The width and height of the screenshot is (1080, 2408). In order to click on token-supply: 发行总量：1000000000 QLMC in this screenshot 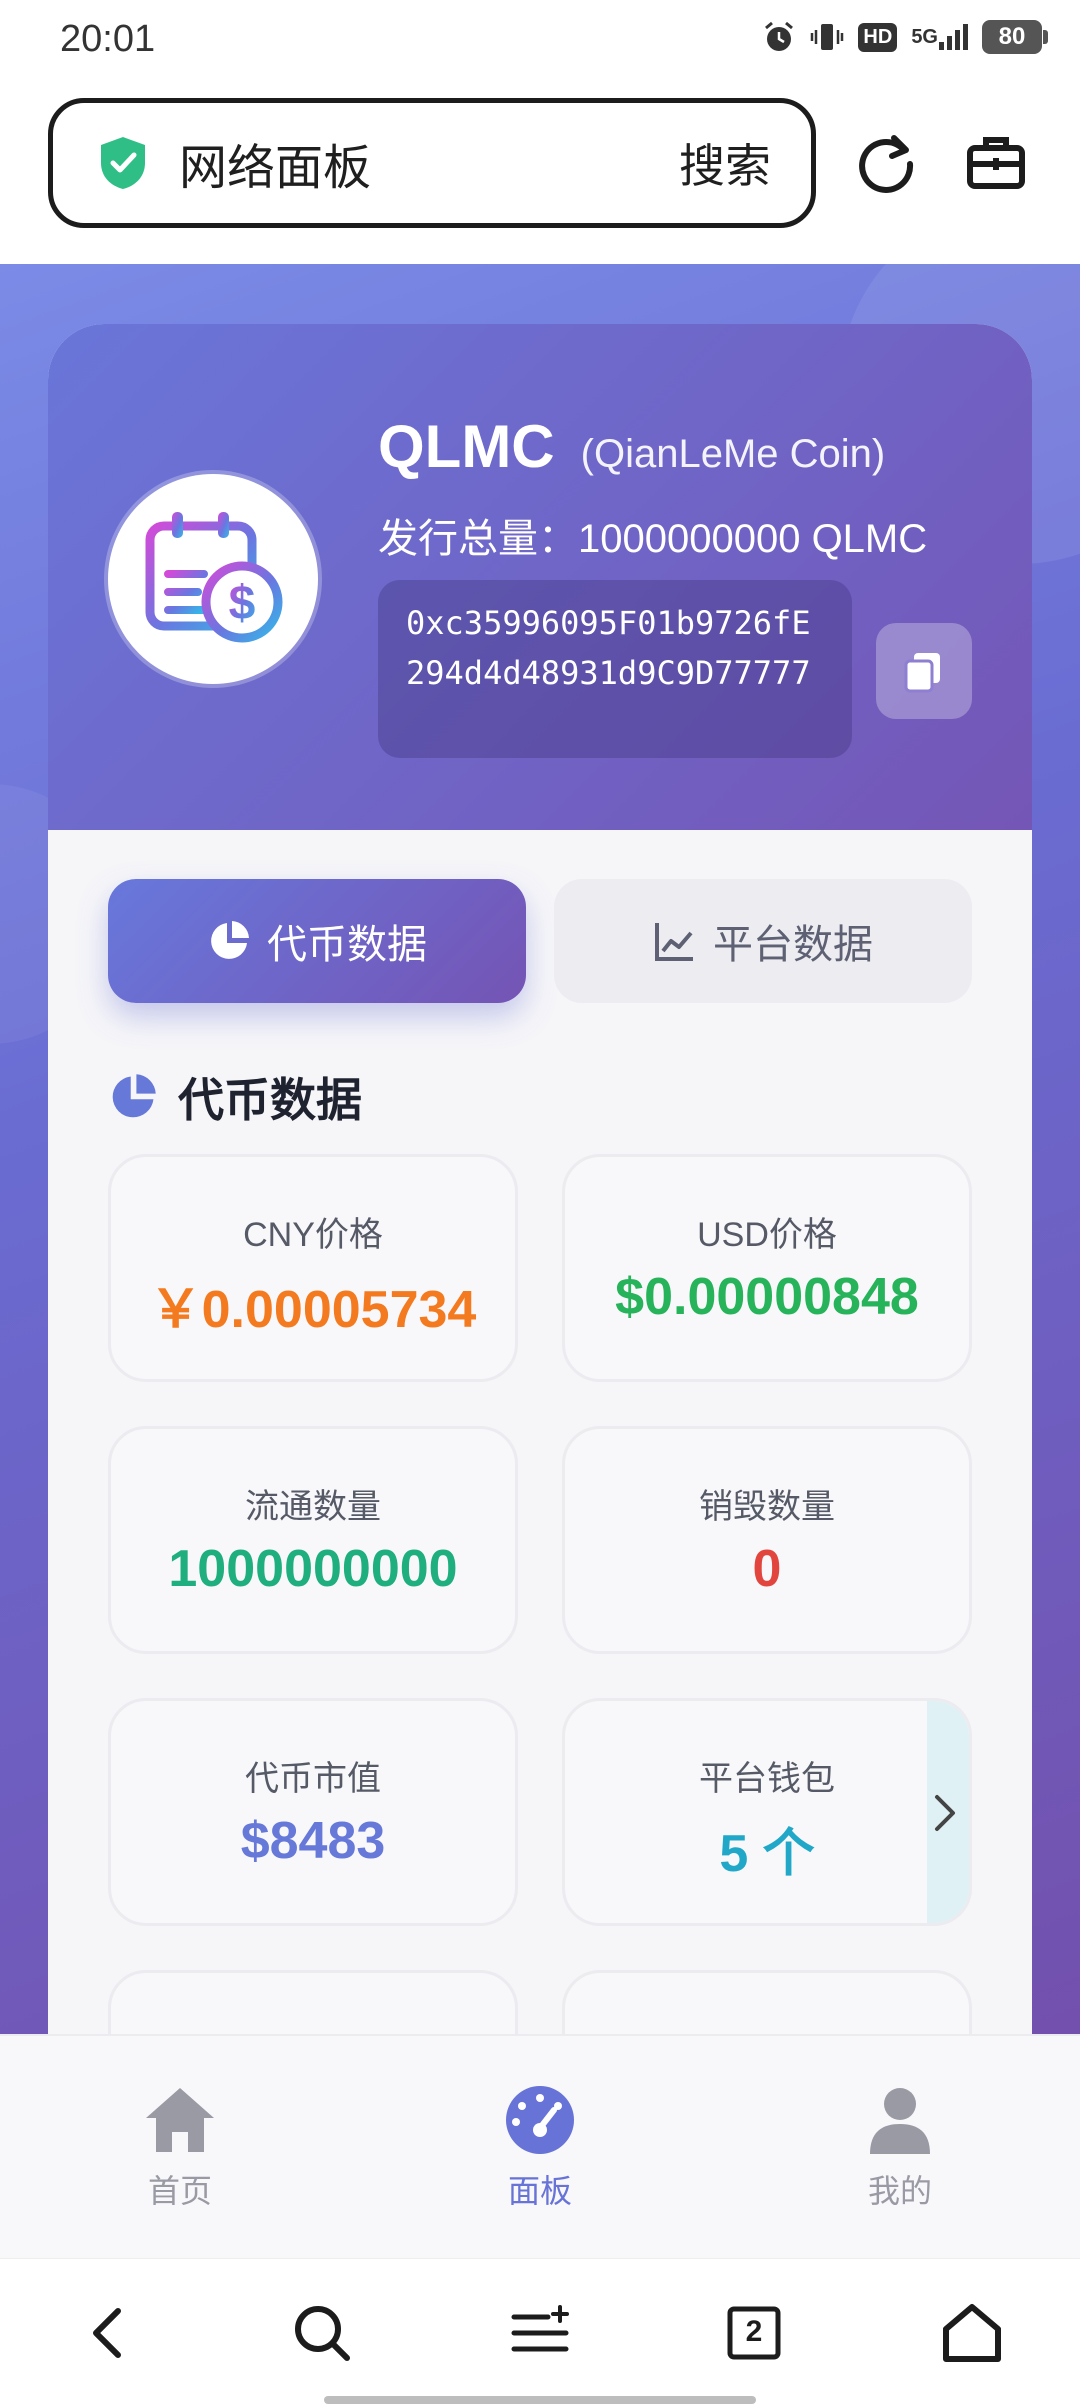, I will do `click(653, 539)`.